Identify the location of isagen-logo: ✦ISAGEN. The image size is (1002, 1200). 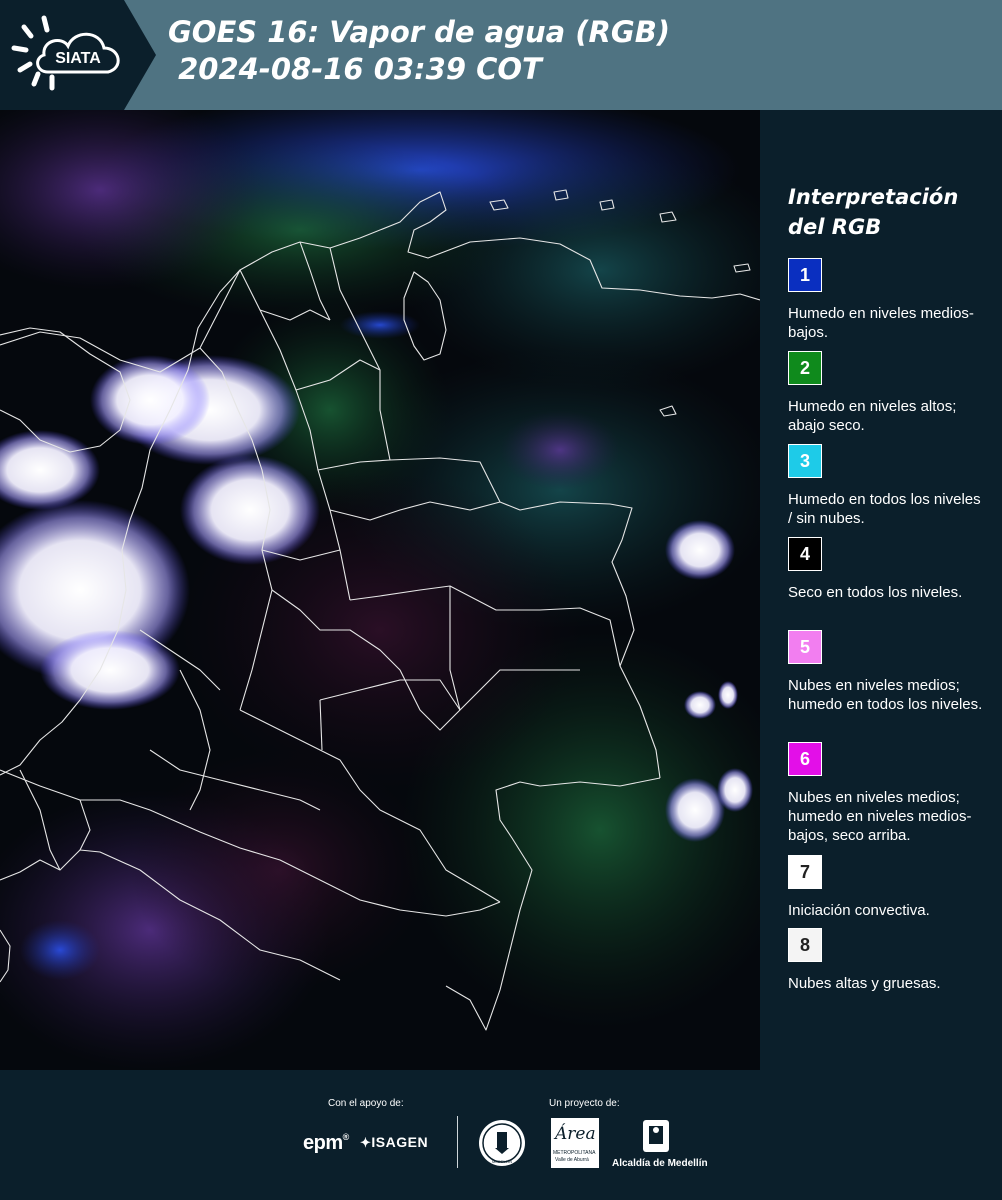
(394, 1142).